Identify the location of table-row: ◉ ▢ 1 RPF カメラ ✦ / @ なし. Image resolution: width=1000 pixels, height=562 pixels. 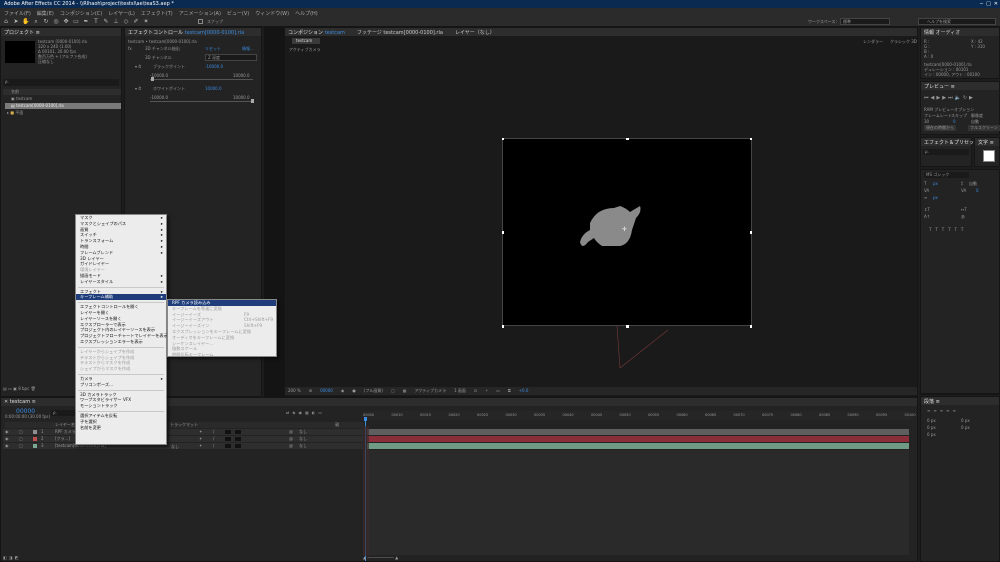
(183, 432).